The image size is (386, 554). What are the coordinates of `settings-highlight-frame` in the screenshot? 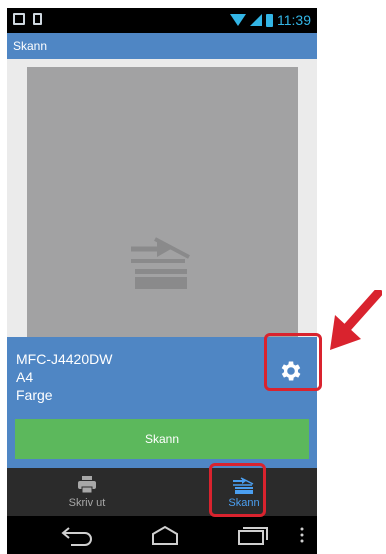 It's located at (293, 362).